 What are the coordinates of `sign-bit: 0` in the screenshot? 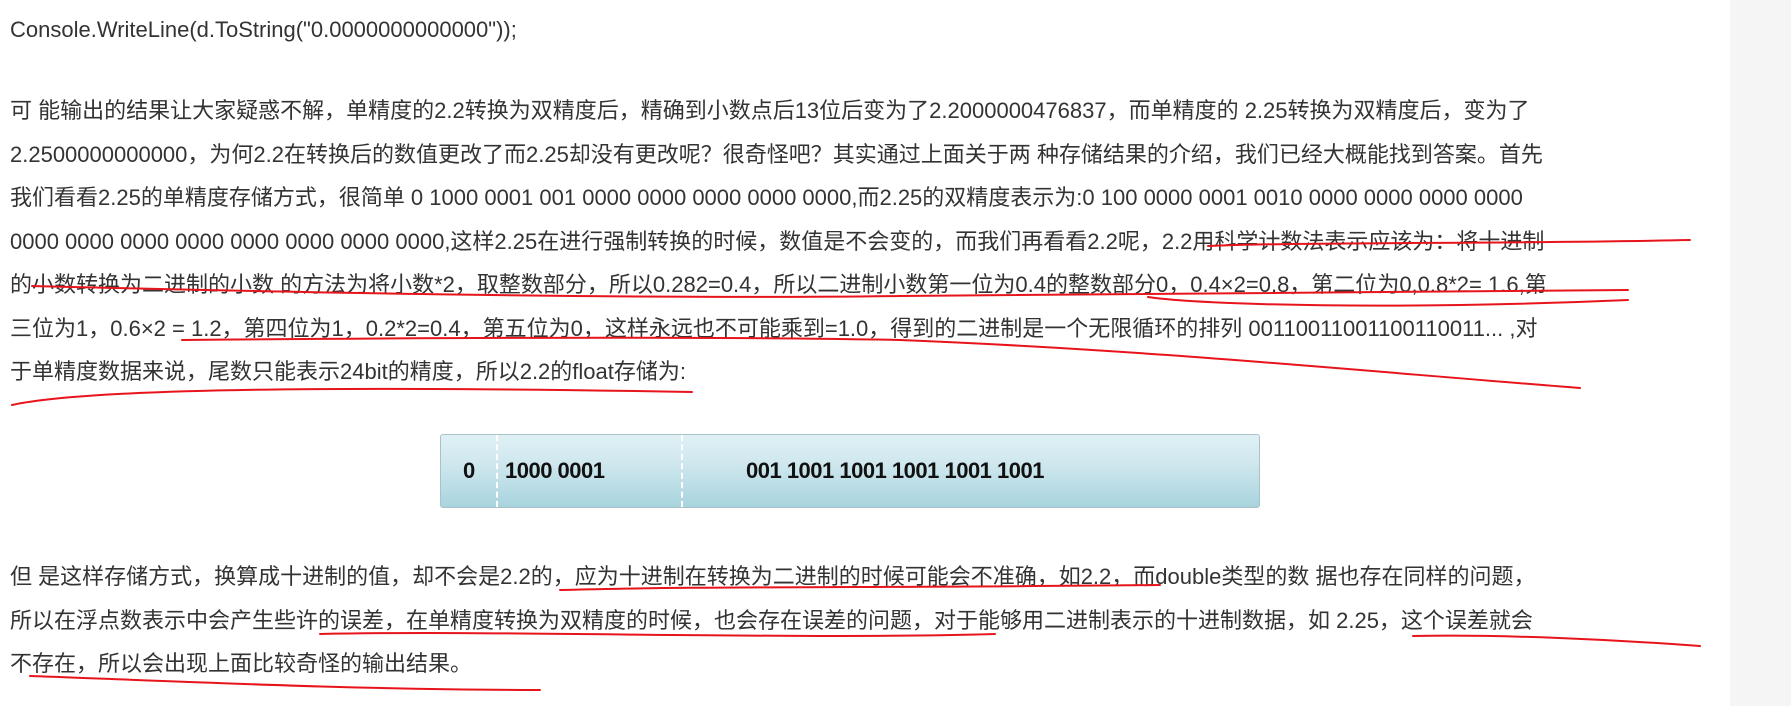 It's located at (469, 470).